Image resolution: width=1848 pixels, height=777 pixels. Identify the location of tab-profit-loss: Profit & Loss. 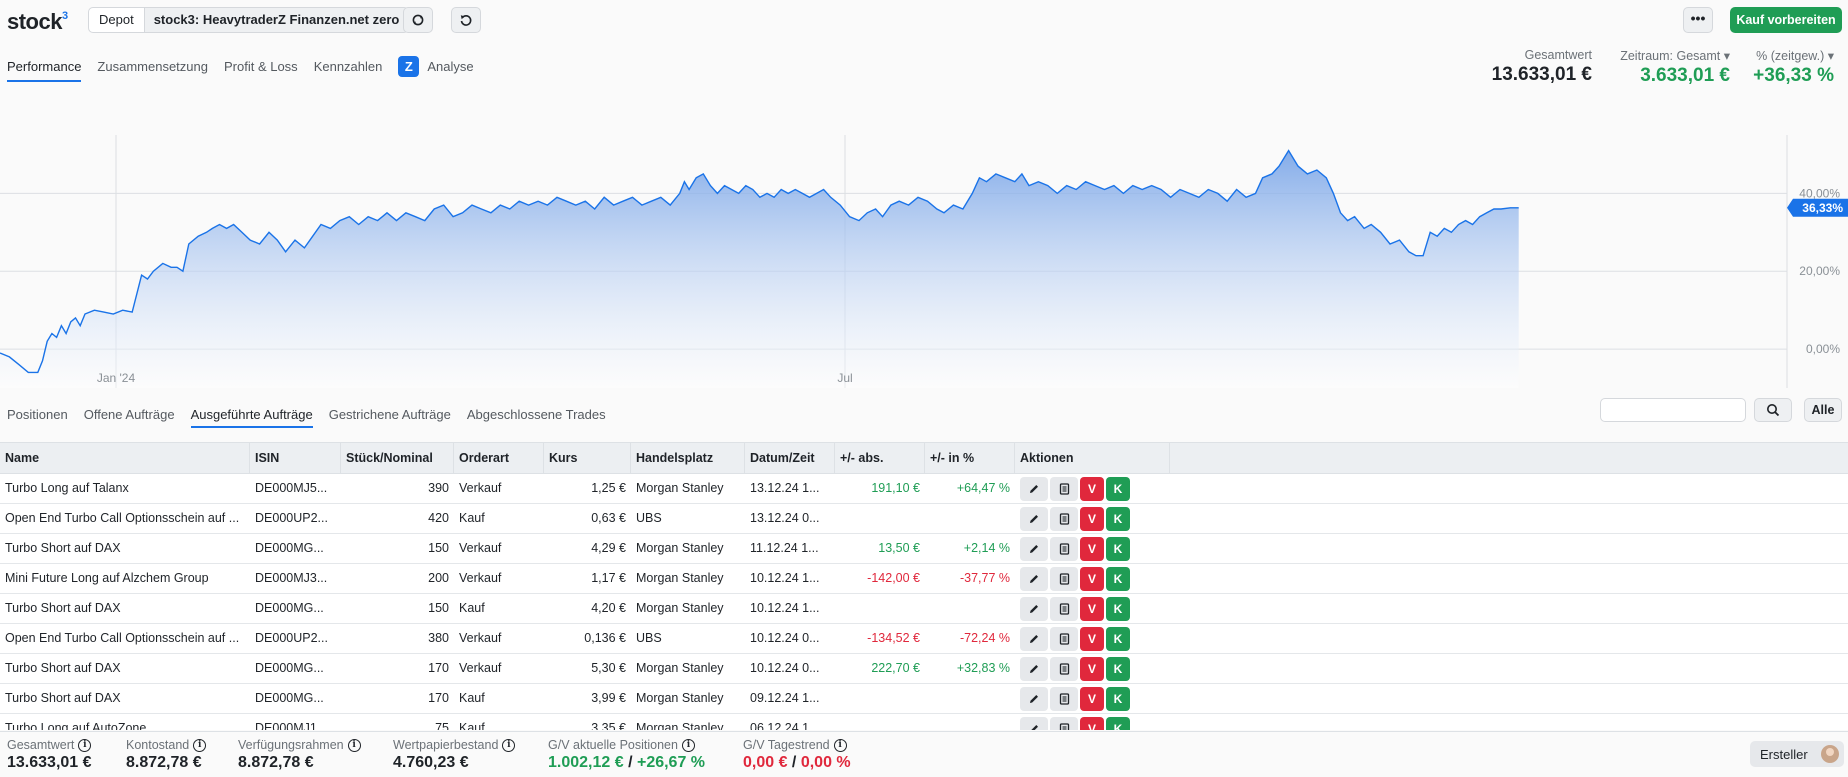
(261, 70).